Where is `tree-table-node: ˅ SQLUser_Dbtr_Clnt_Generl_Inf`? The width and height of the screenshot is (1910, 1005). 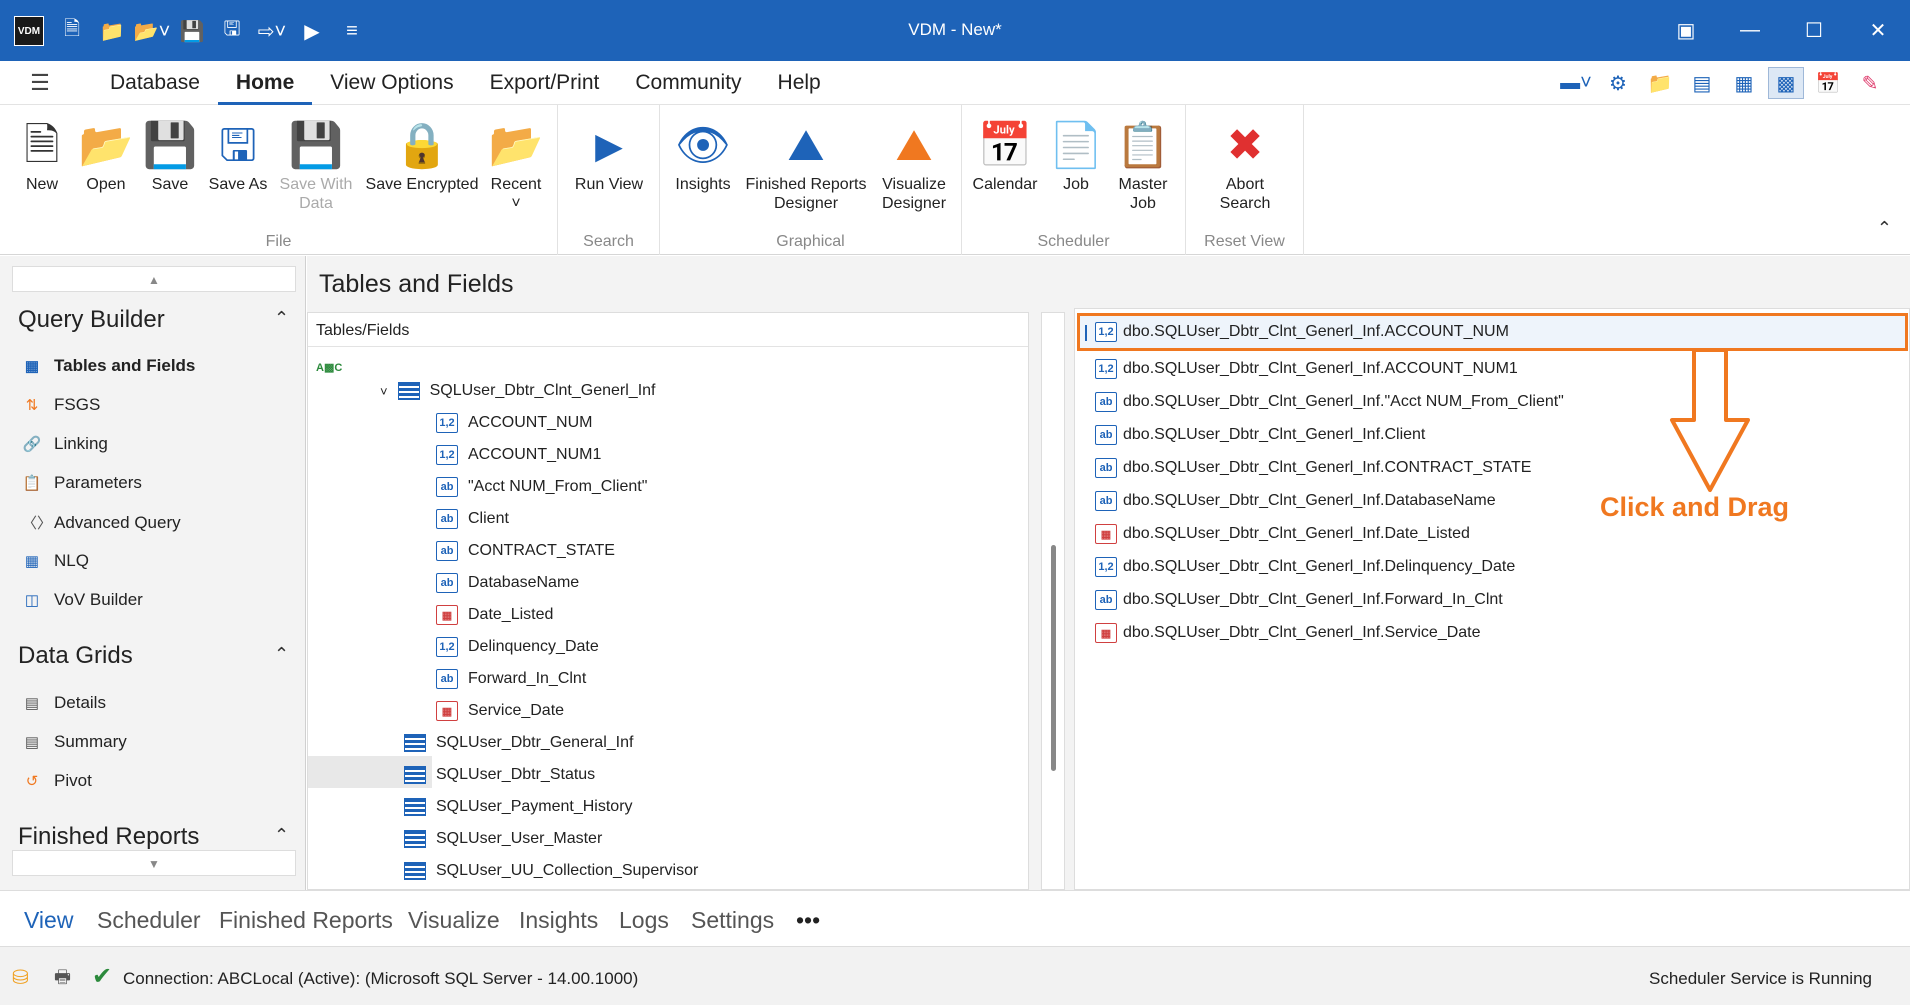
tree-table-node: ˅ SQLUser_Dbtr_Clnt_Generl_Inf is located at coordinates (517, 391).